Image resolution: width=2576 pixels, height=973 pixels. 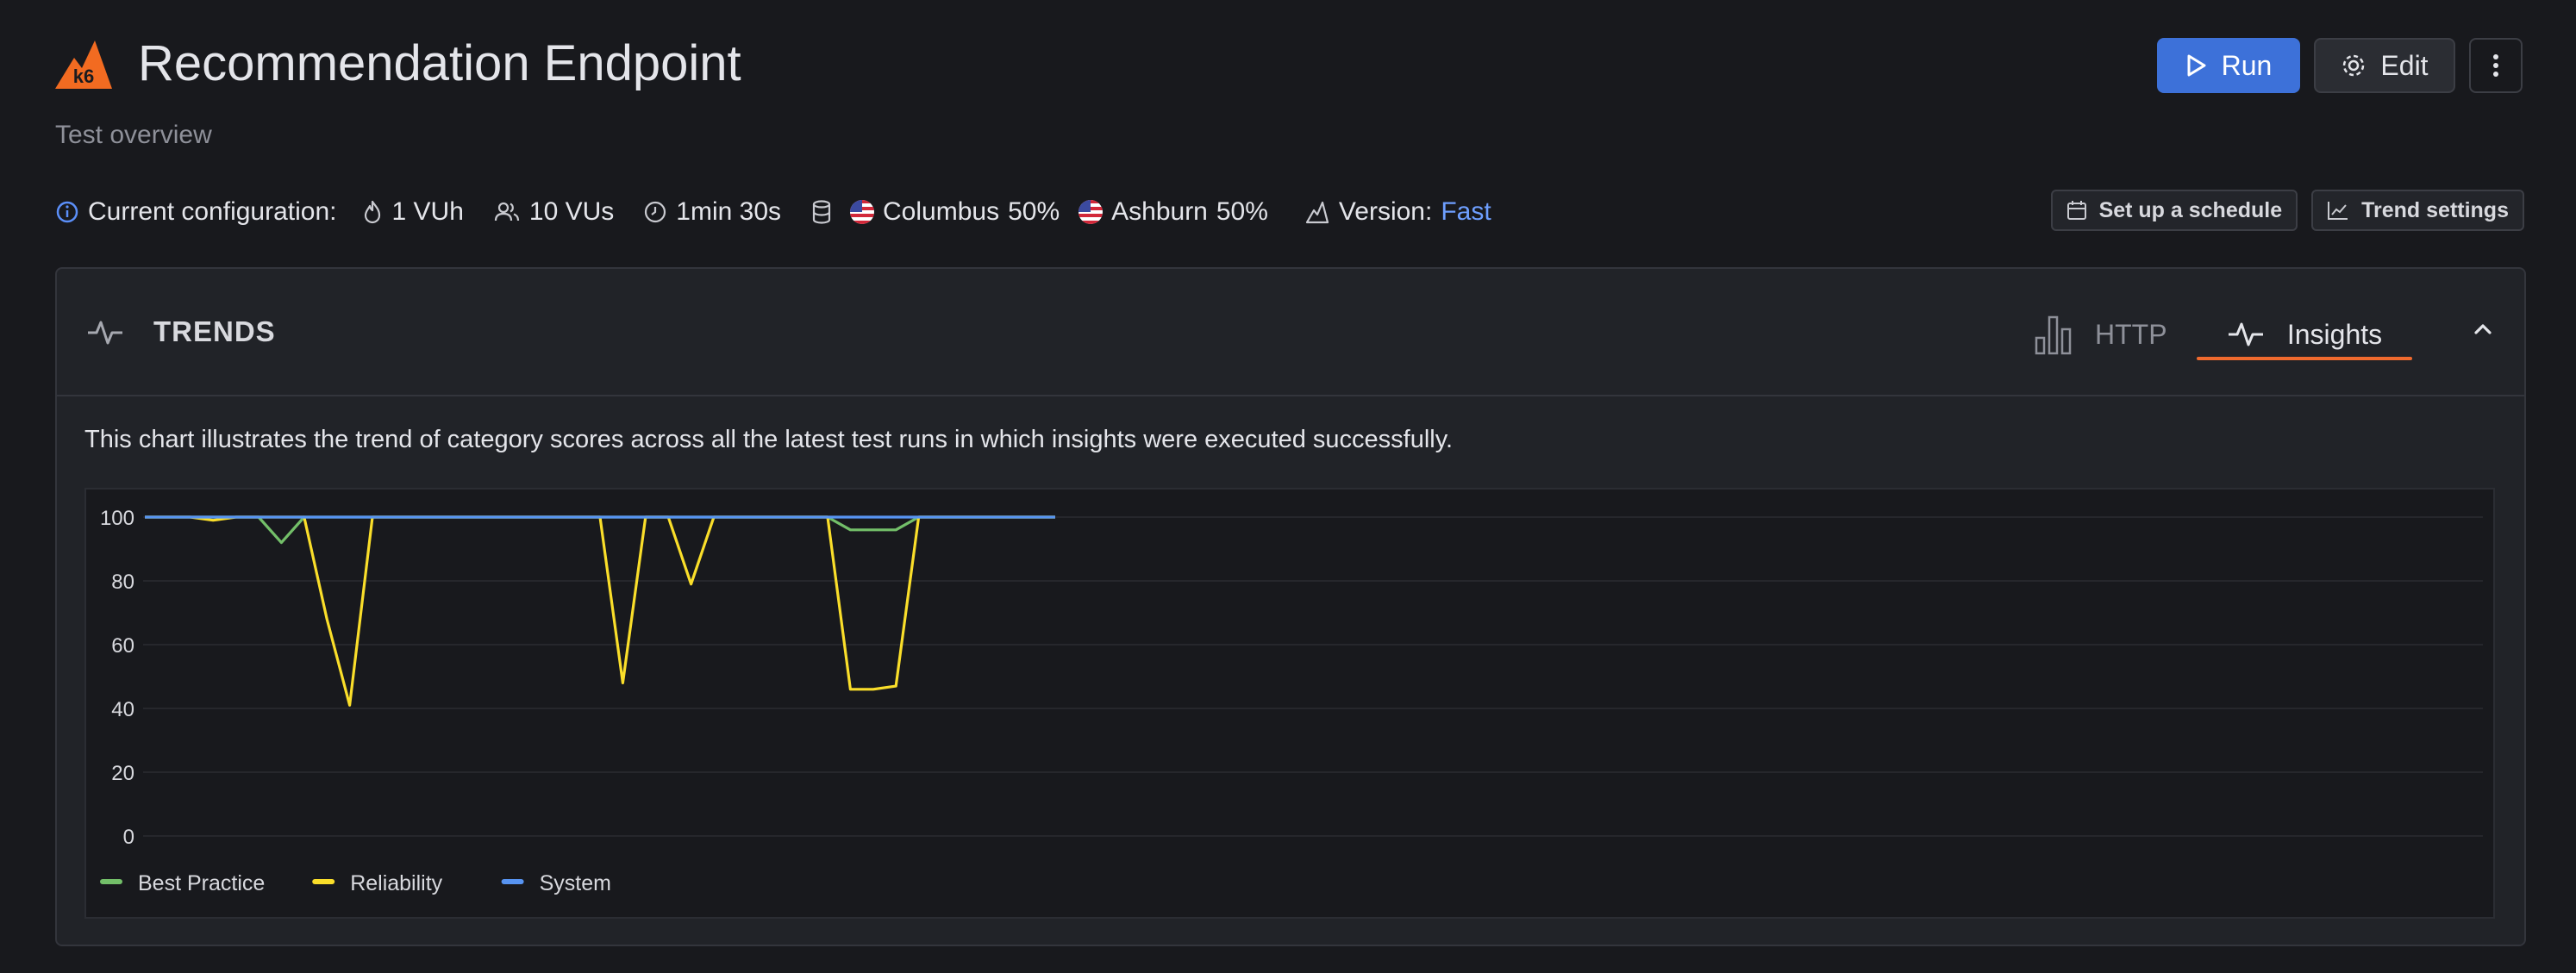 I want to click on page-header: k6 Recommendation Endpoint, so click(x=398, y=63).